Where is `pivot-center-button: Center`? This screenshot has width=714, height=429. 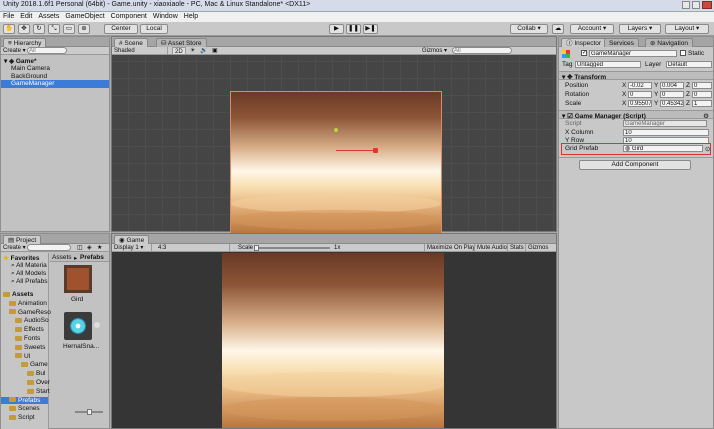 pivot-center-button: Center is located at coordinates (121, 29).